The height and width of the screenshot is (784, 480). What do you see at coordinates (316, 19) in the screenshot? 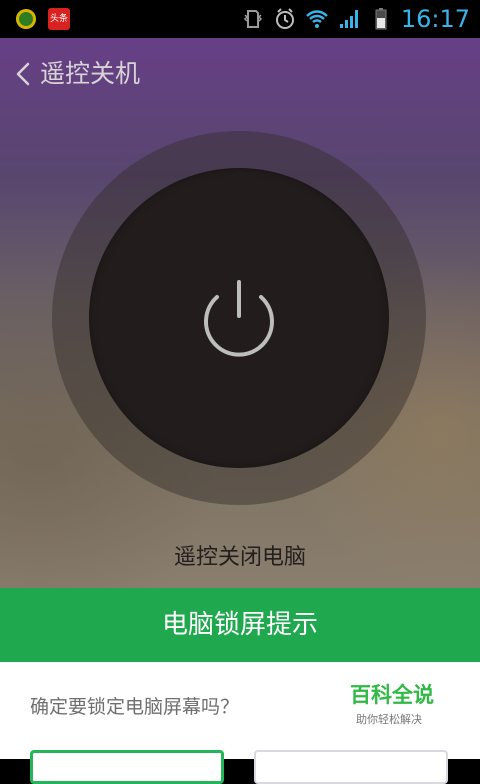
I see `wifi-icon` at bounding box center [316, 19].